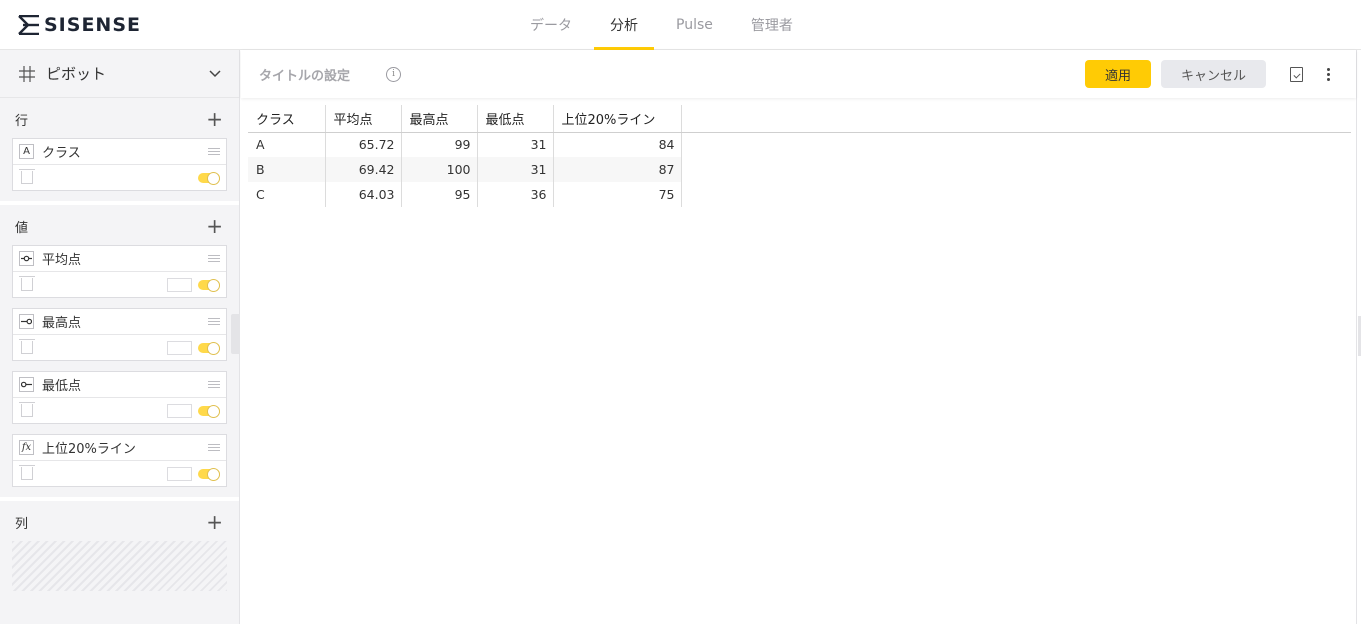 The width and height of the screenshot is (1361, 624). Describe the element at coordinates (799, 132) in the screenshot. I see `header-divider` at that location.